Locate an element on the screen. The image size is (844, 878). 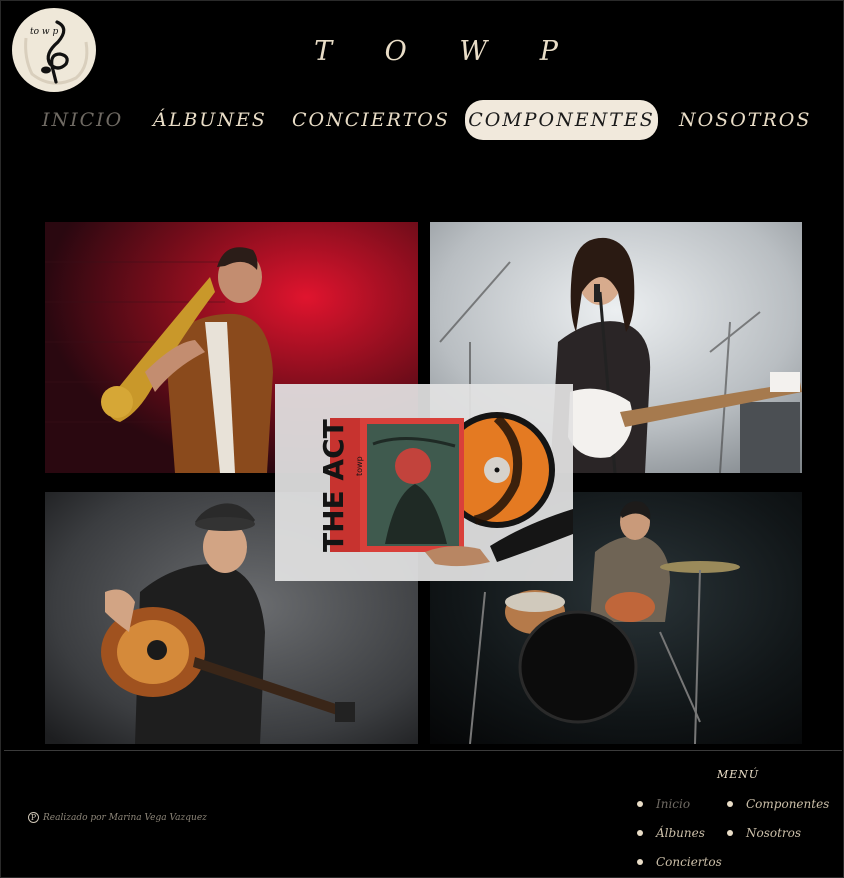
footer-link-albunes: Álbunes is located at coordinates (671, 833).